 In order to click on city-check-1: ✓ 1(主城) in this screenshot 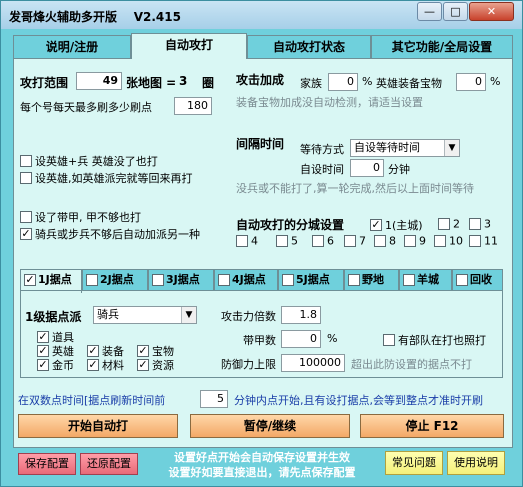, I will do `click(396, 224)`.